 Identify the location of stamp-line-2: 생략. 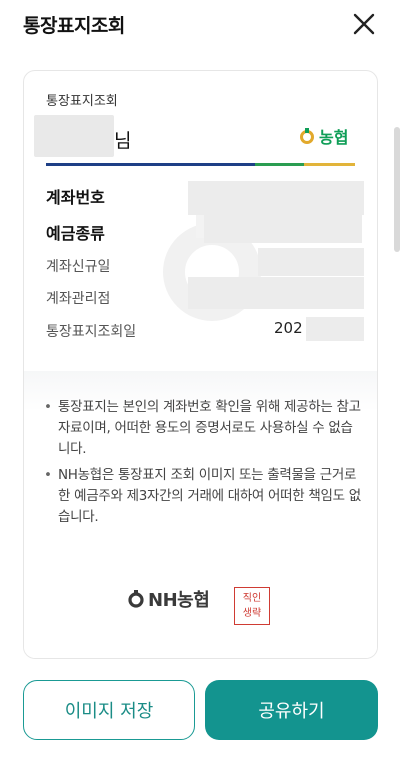
(252, 613).